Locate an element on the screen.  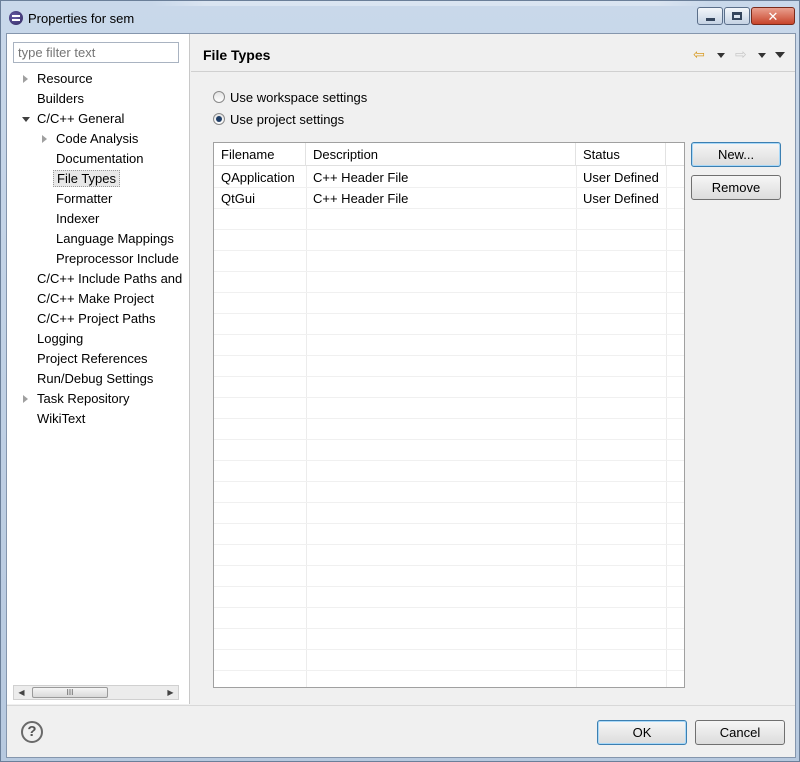
tree-item: Language Mappings is located at coordinates (115, 239).